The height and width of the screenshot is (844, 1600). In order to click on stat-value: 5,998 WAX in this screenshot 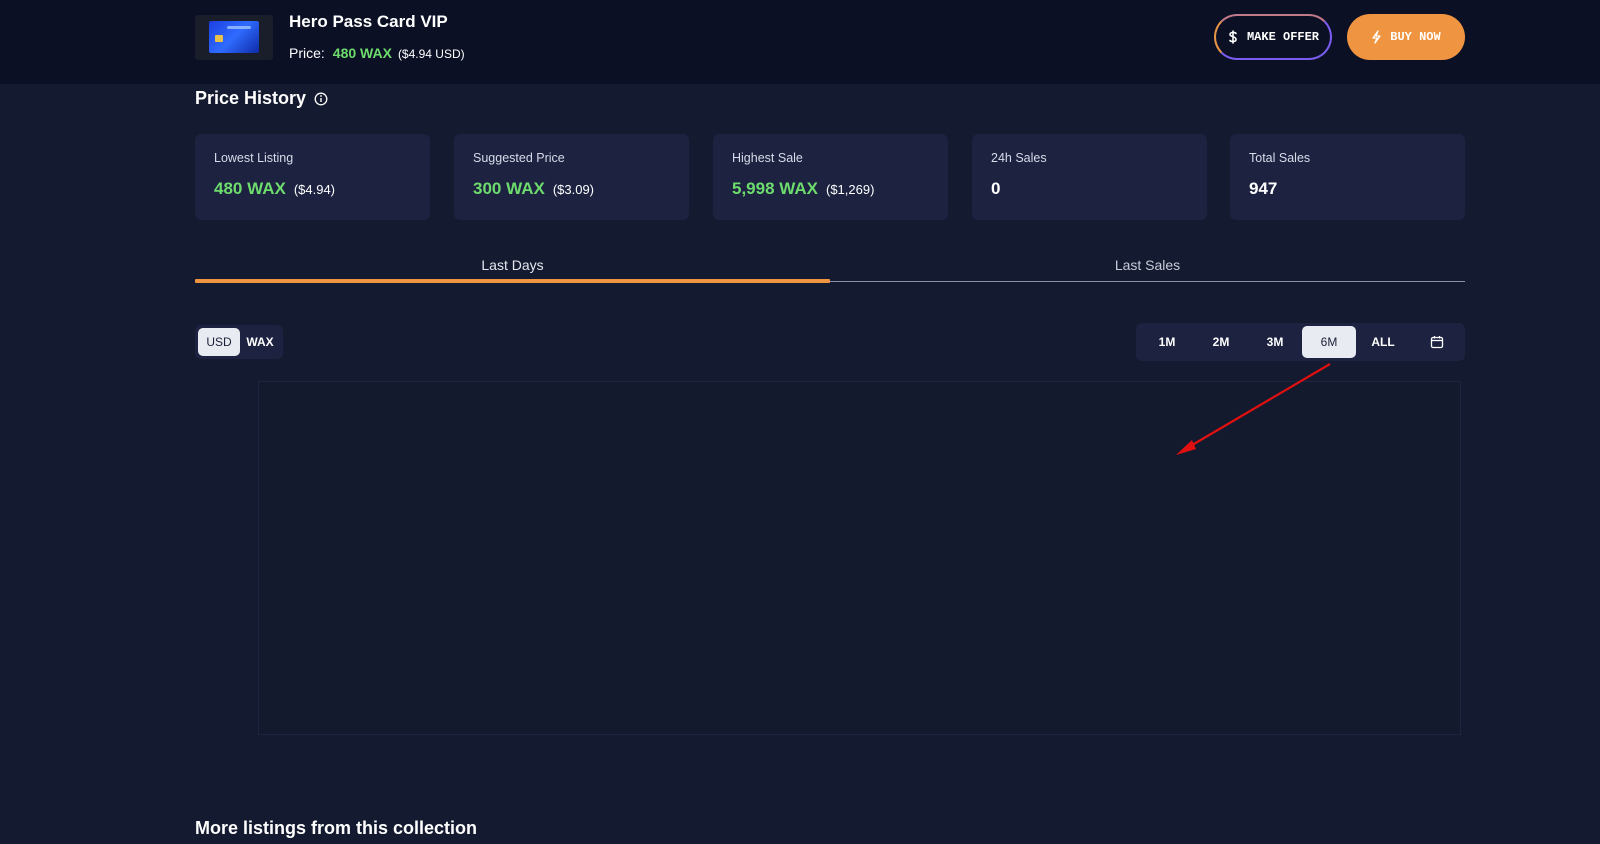, I will do `click(775, 188)`.